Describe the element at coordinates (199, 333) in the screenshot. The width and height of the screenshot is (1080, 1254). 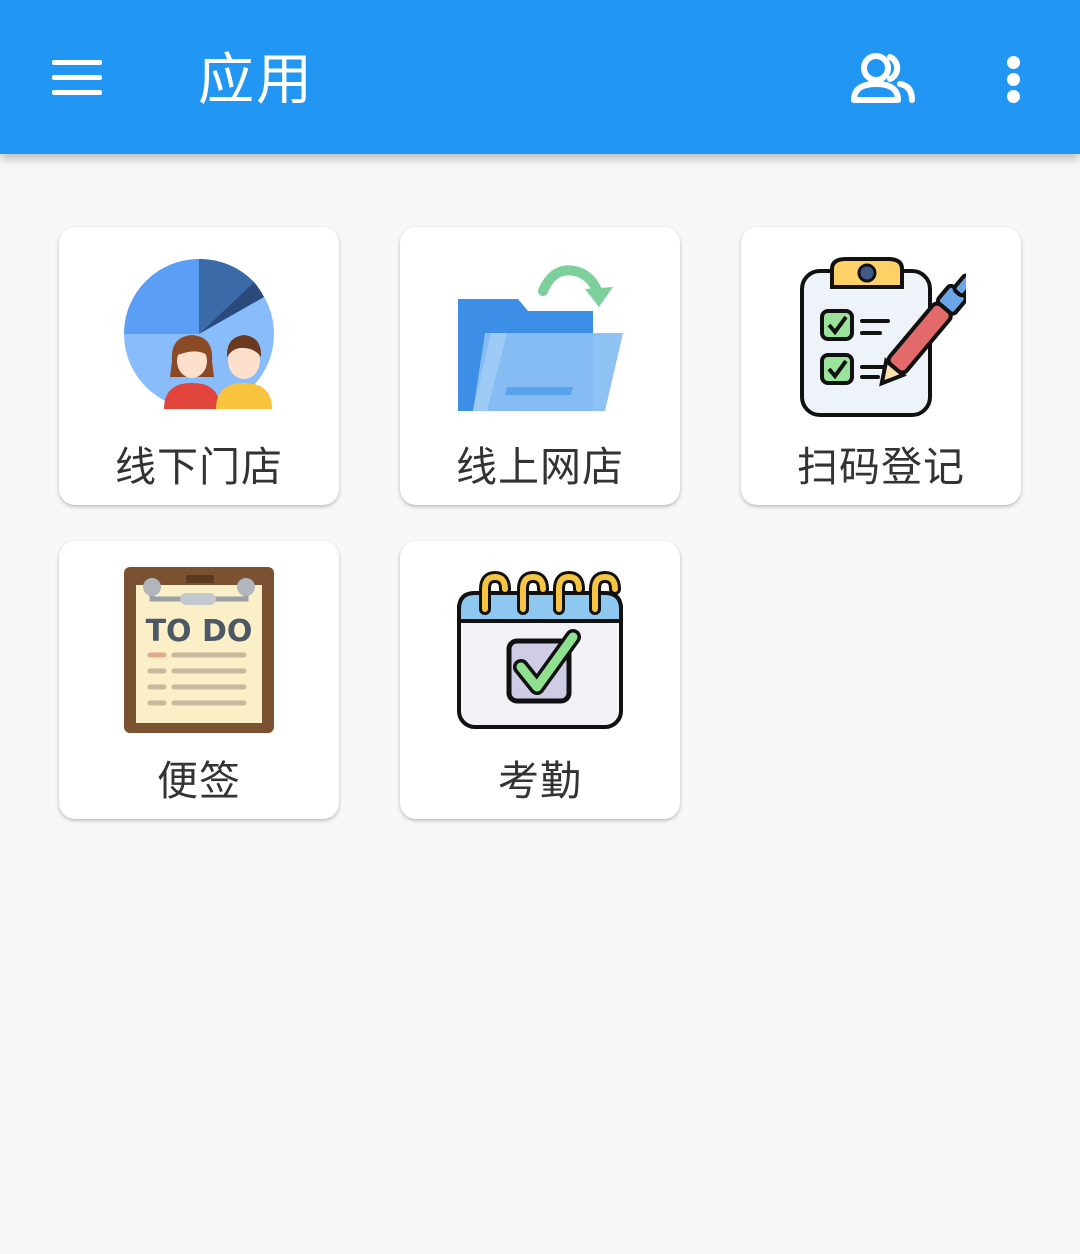
I see `store-people-pie-chart-icon` at that location.